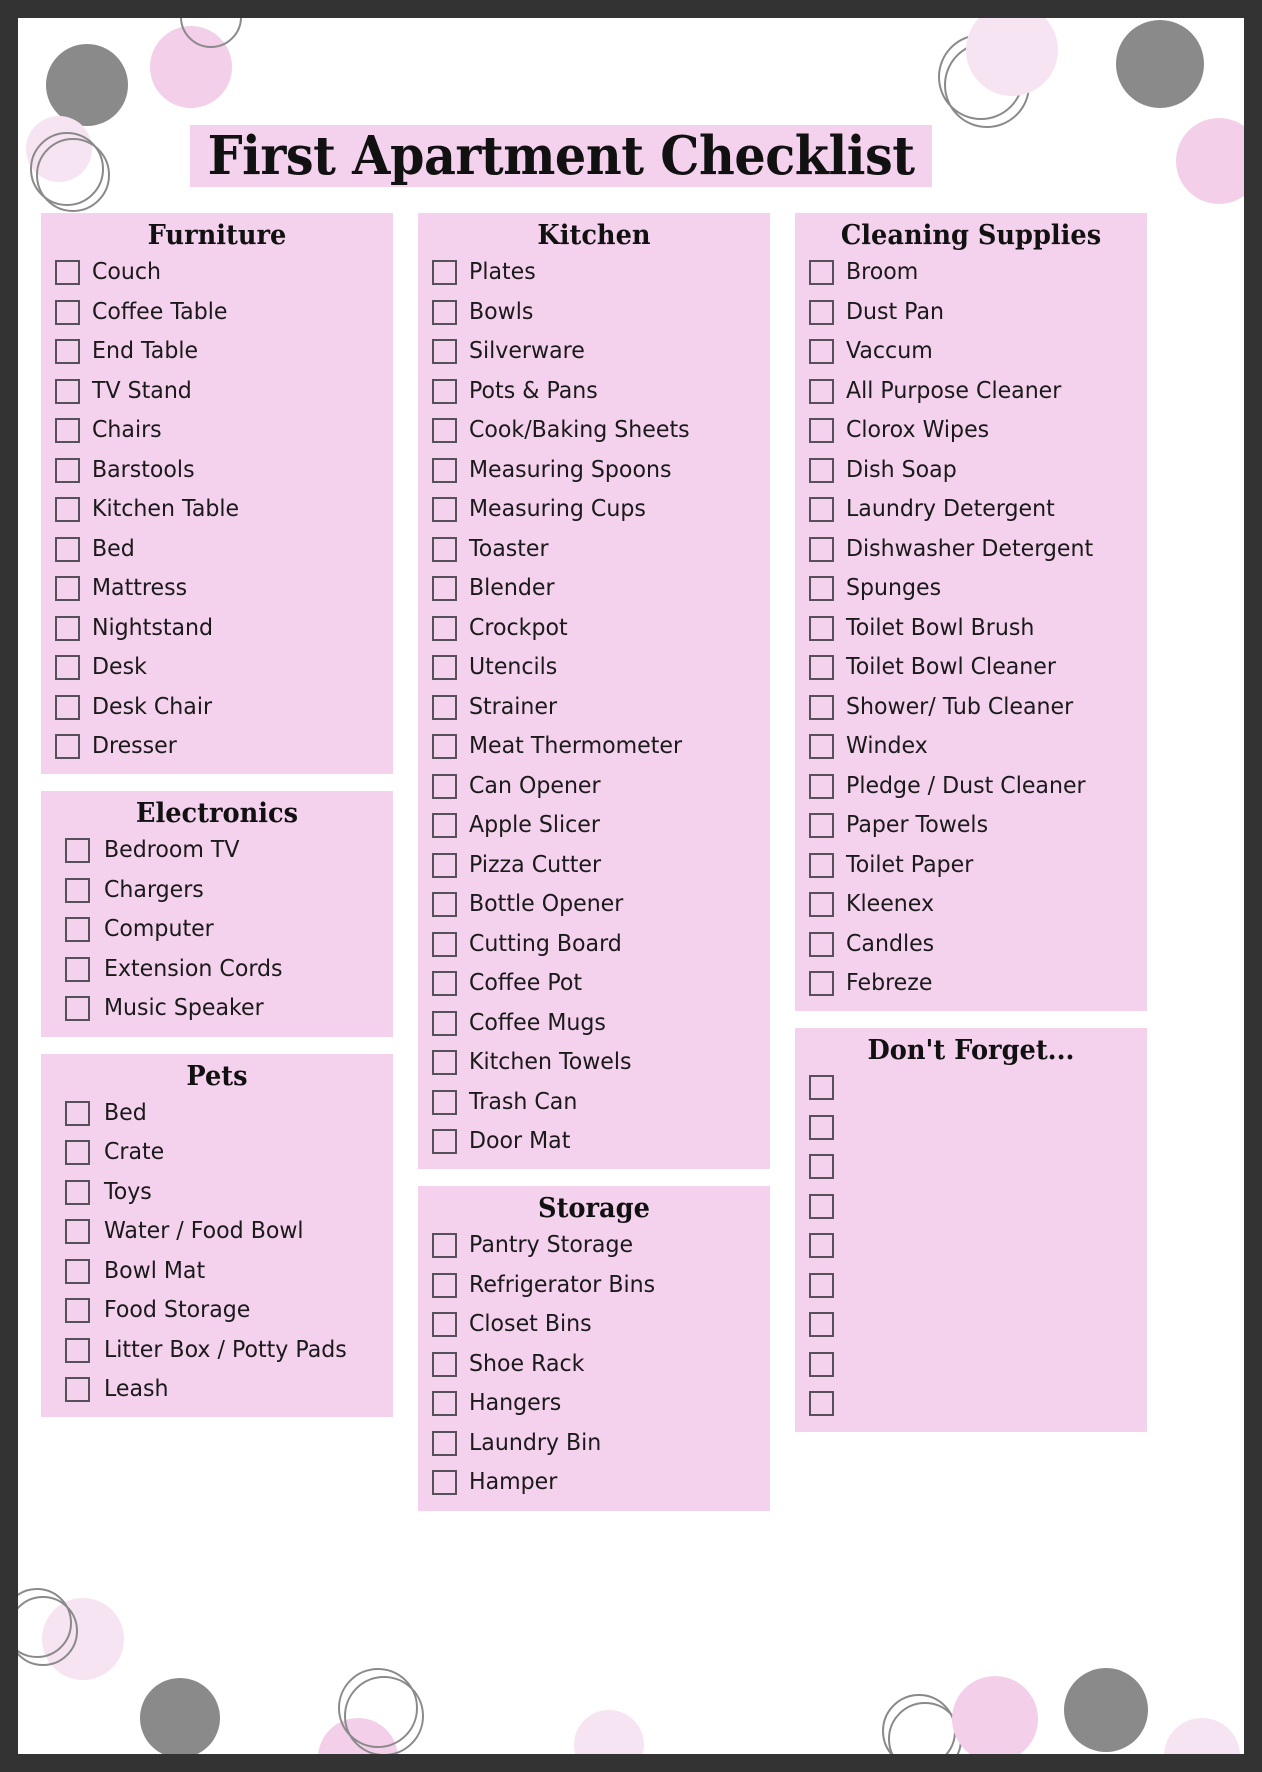  Describe the element at coordinates (217, 470) in the screenshot. I see `checklist-item: Barstools` at that location.